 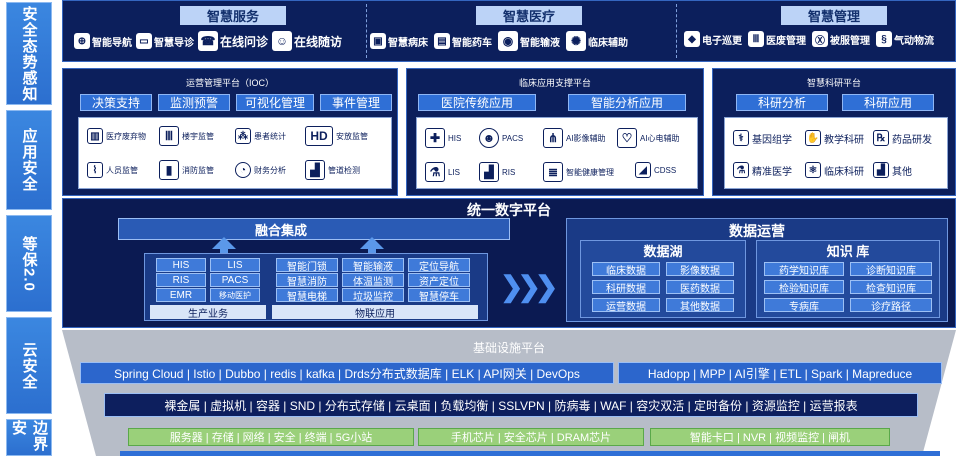 I want to click on clinical-analysis-button: 智能分析应用, so click(x=627, y=102).